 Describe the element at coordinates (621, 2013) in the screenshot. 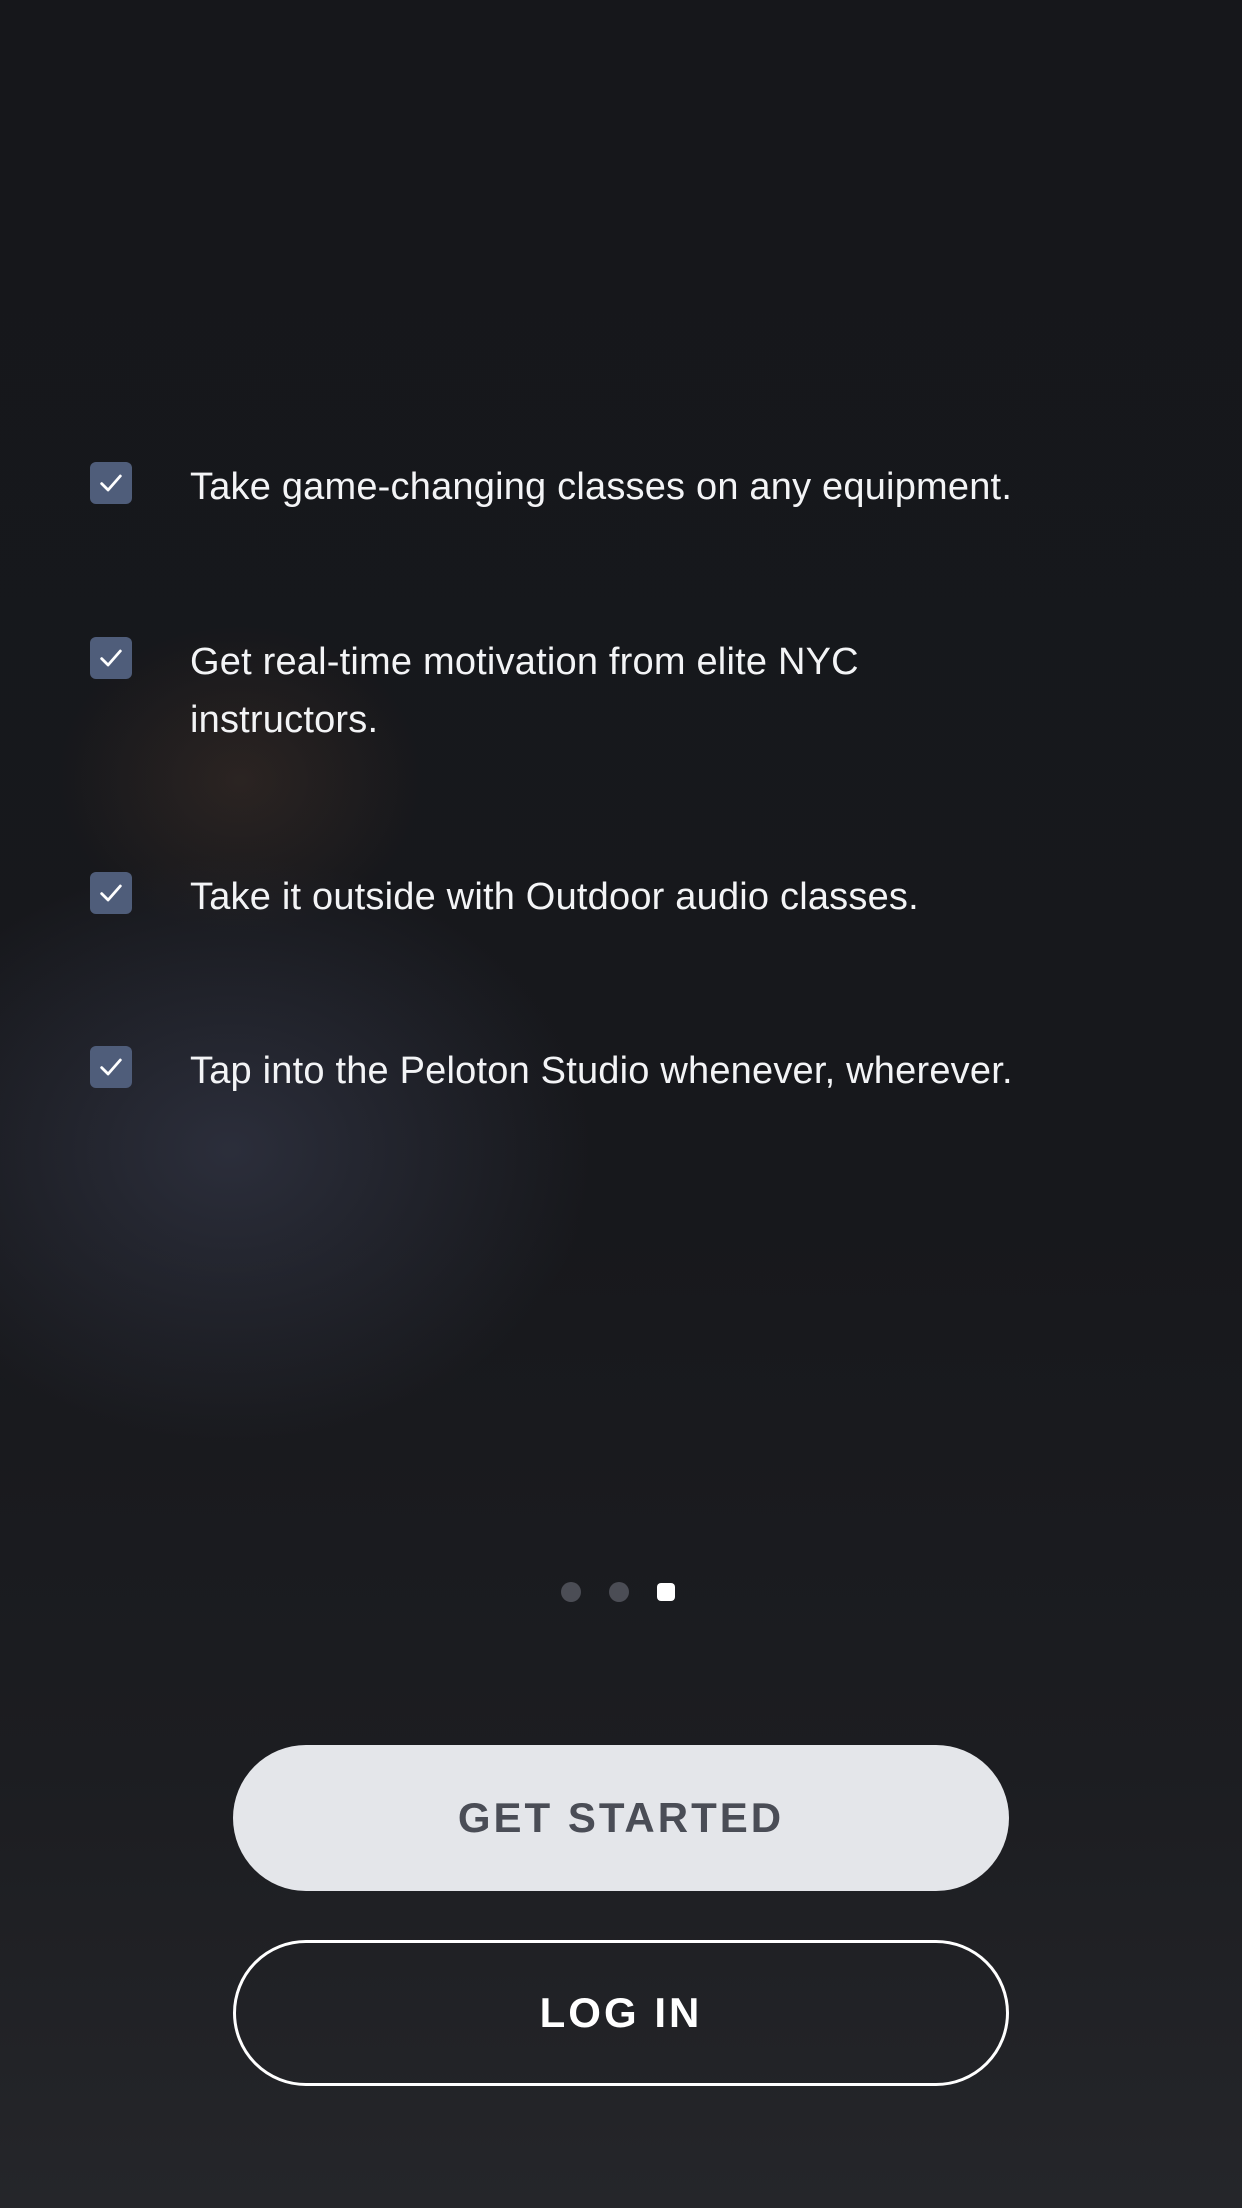

I see `log-in-button: LOG IN` at that location.